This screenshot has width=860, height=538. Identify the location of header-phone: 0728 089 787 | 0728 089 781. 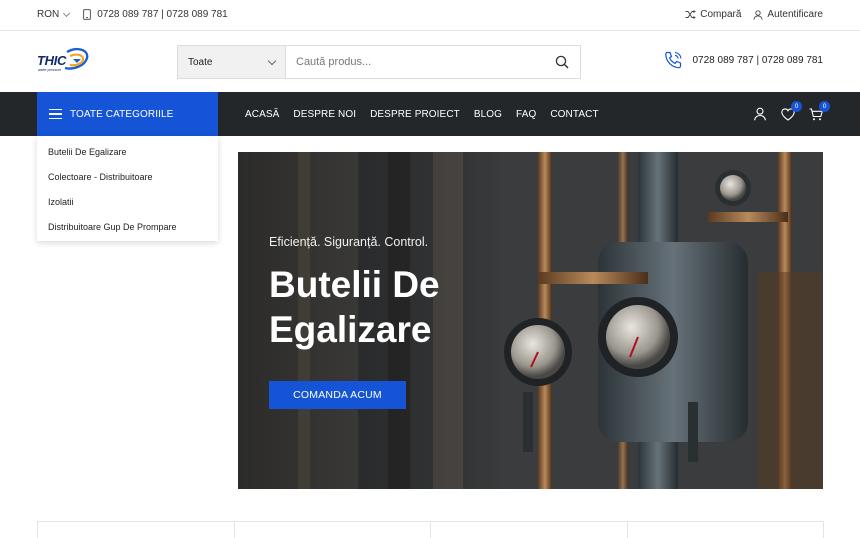
(743, 60).